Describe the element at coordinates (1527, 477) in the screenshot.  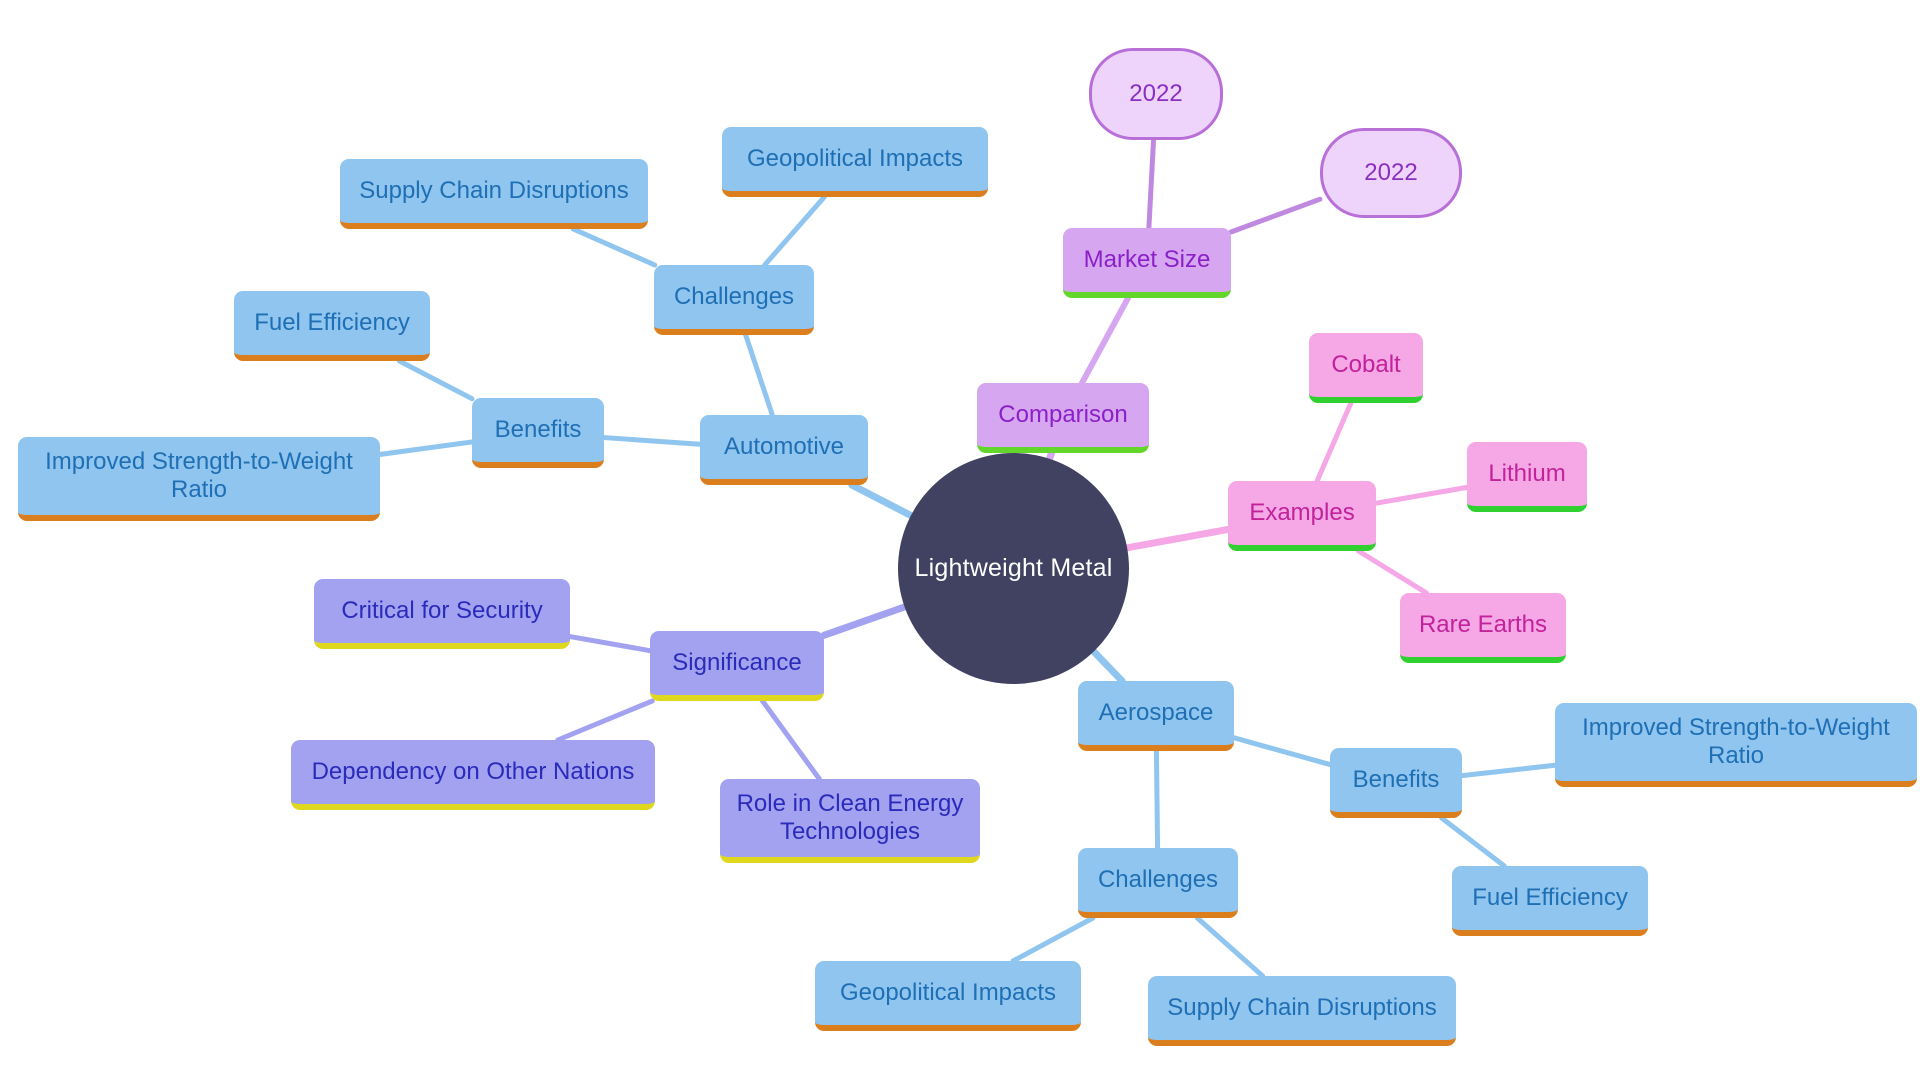
I see `mindmap-node-ex-lithium: Lithium` at that location.